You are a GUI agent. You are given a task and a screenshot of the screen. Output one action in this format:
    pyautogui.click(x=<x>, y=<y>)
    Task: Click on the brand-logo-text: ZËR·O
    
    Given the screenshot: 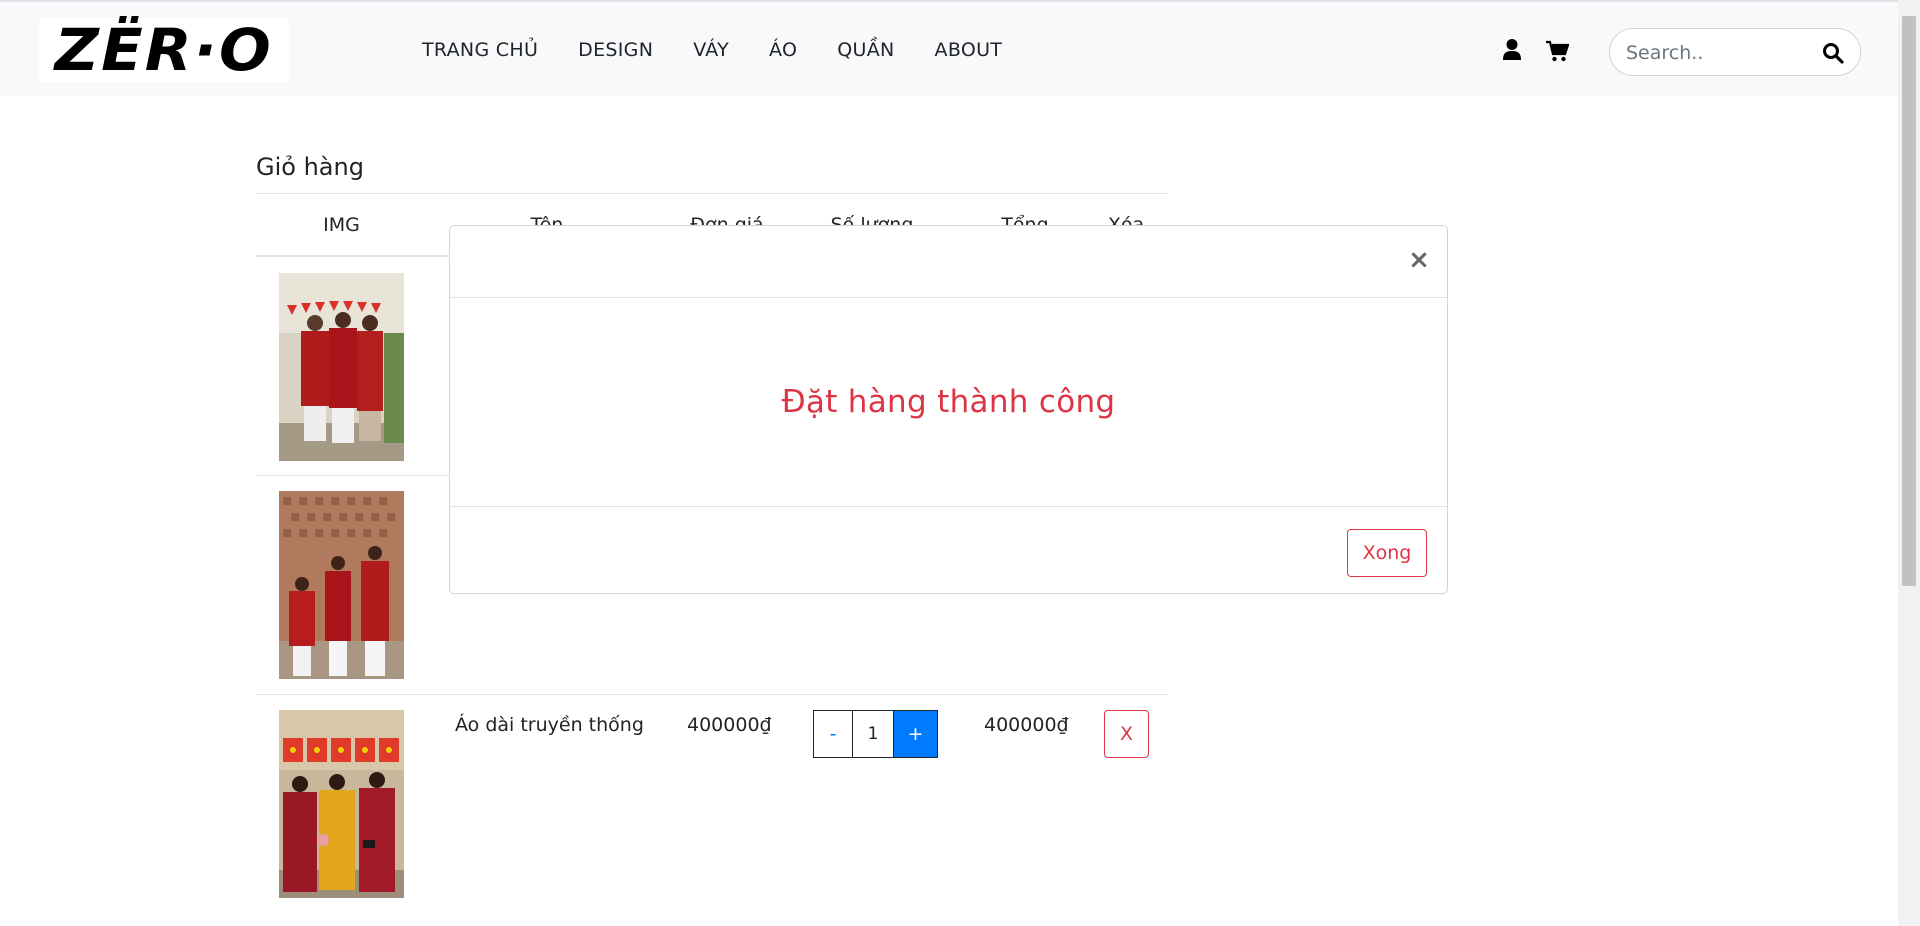 What is the action you would take?
    pyautogui.click(x=164, y=50)
    